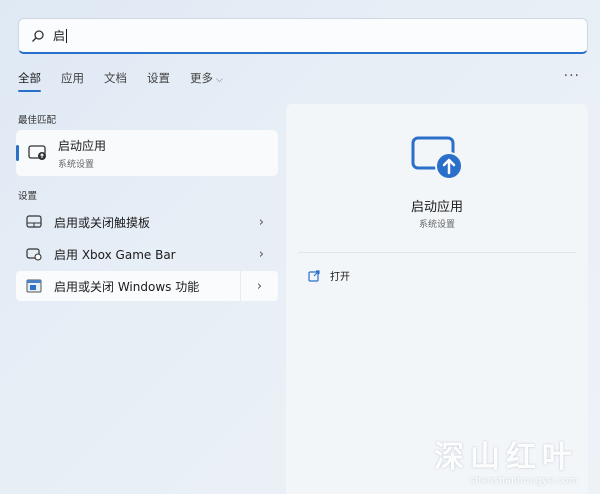 The height and width of the screenshot is (494, 600). What do you see at coordinates (72, 78) in the screenshot?
I see `tab-apps: 应用` at bounding box center [72, 78].